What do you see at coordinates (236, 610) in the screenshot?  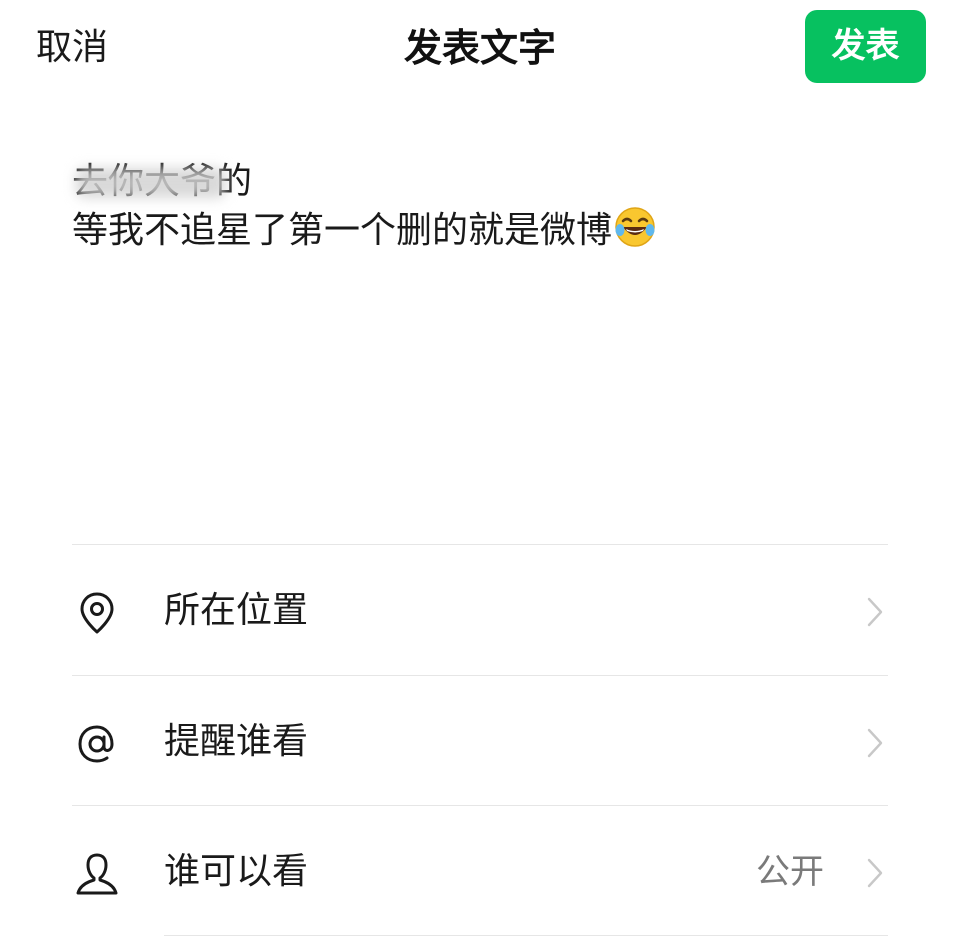 I see `location-option-label: 所在位置` at bounding box center [236, 610].